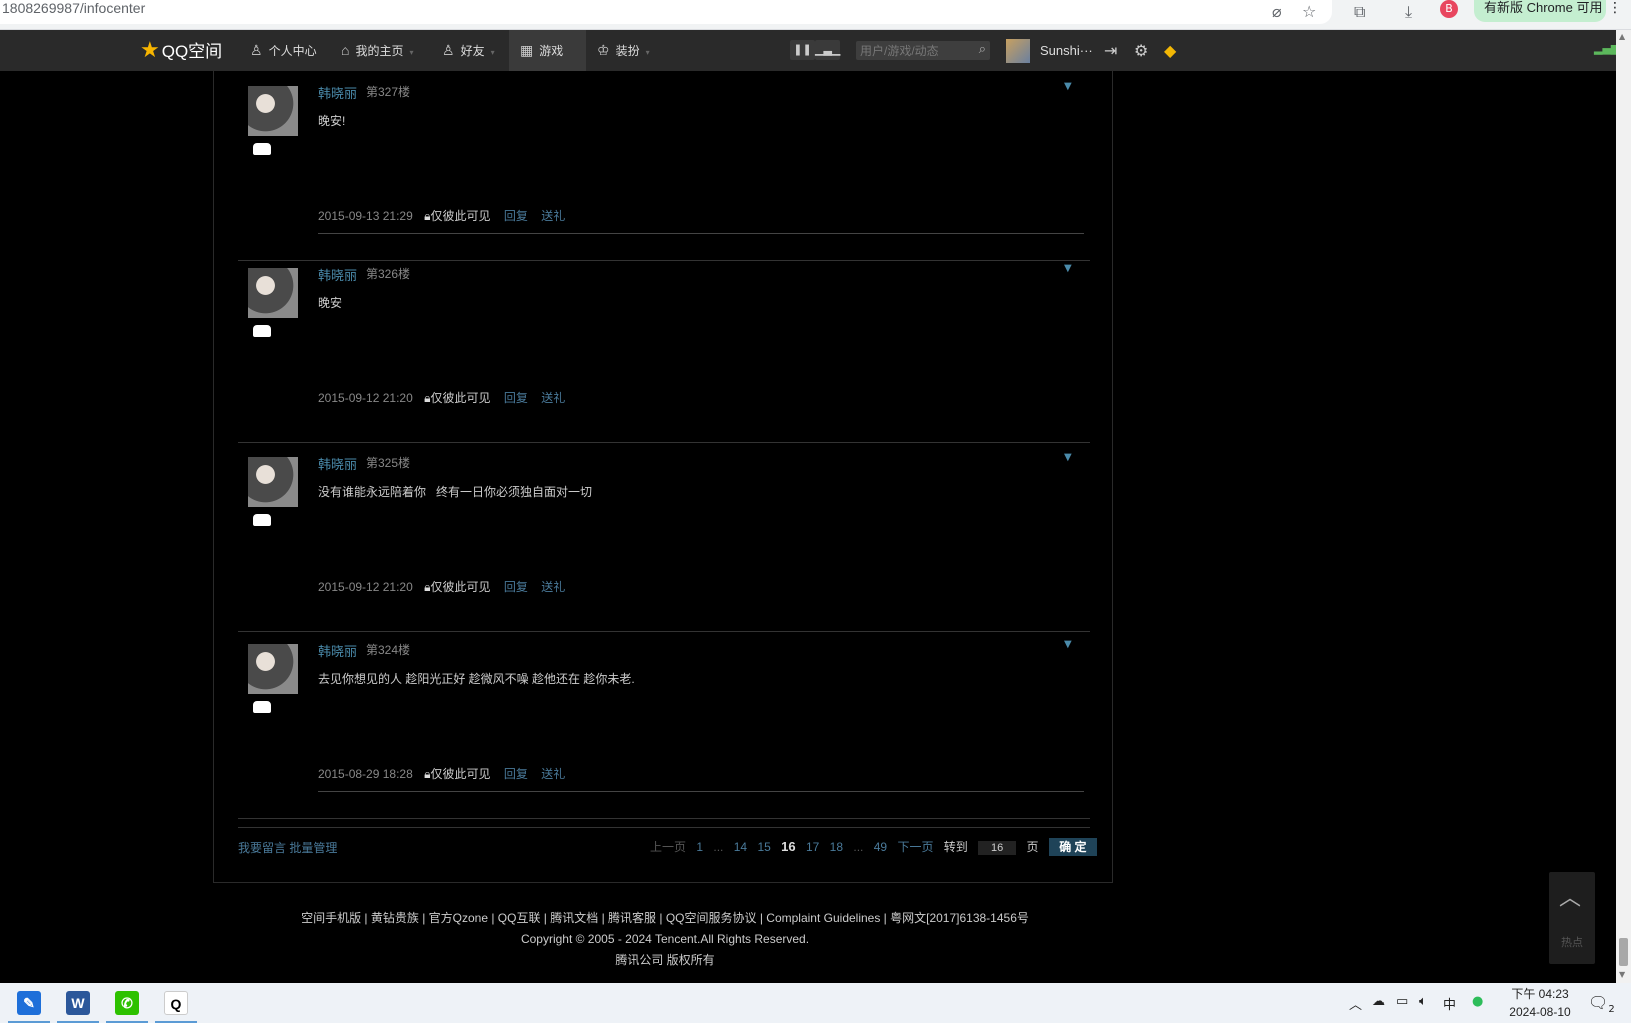 The width and height of the screenshot is (1631, 1023). I want to click on download-icon: ⤓, so click(1408, 12).